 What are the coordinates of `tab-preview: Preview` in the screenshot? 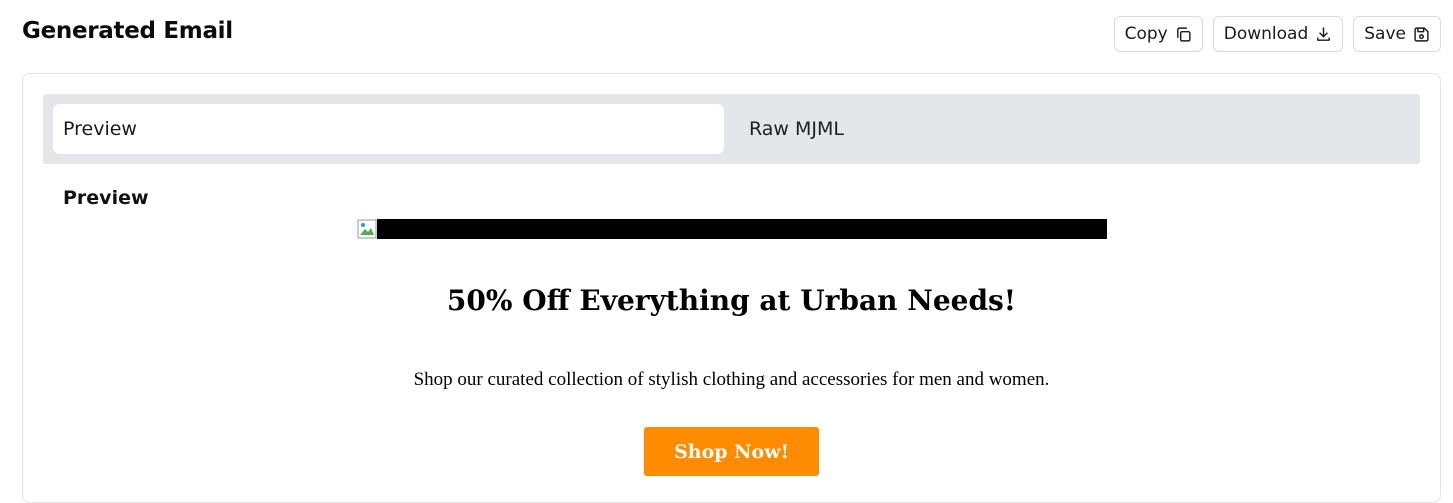 It's located at (388, 129).